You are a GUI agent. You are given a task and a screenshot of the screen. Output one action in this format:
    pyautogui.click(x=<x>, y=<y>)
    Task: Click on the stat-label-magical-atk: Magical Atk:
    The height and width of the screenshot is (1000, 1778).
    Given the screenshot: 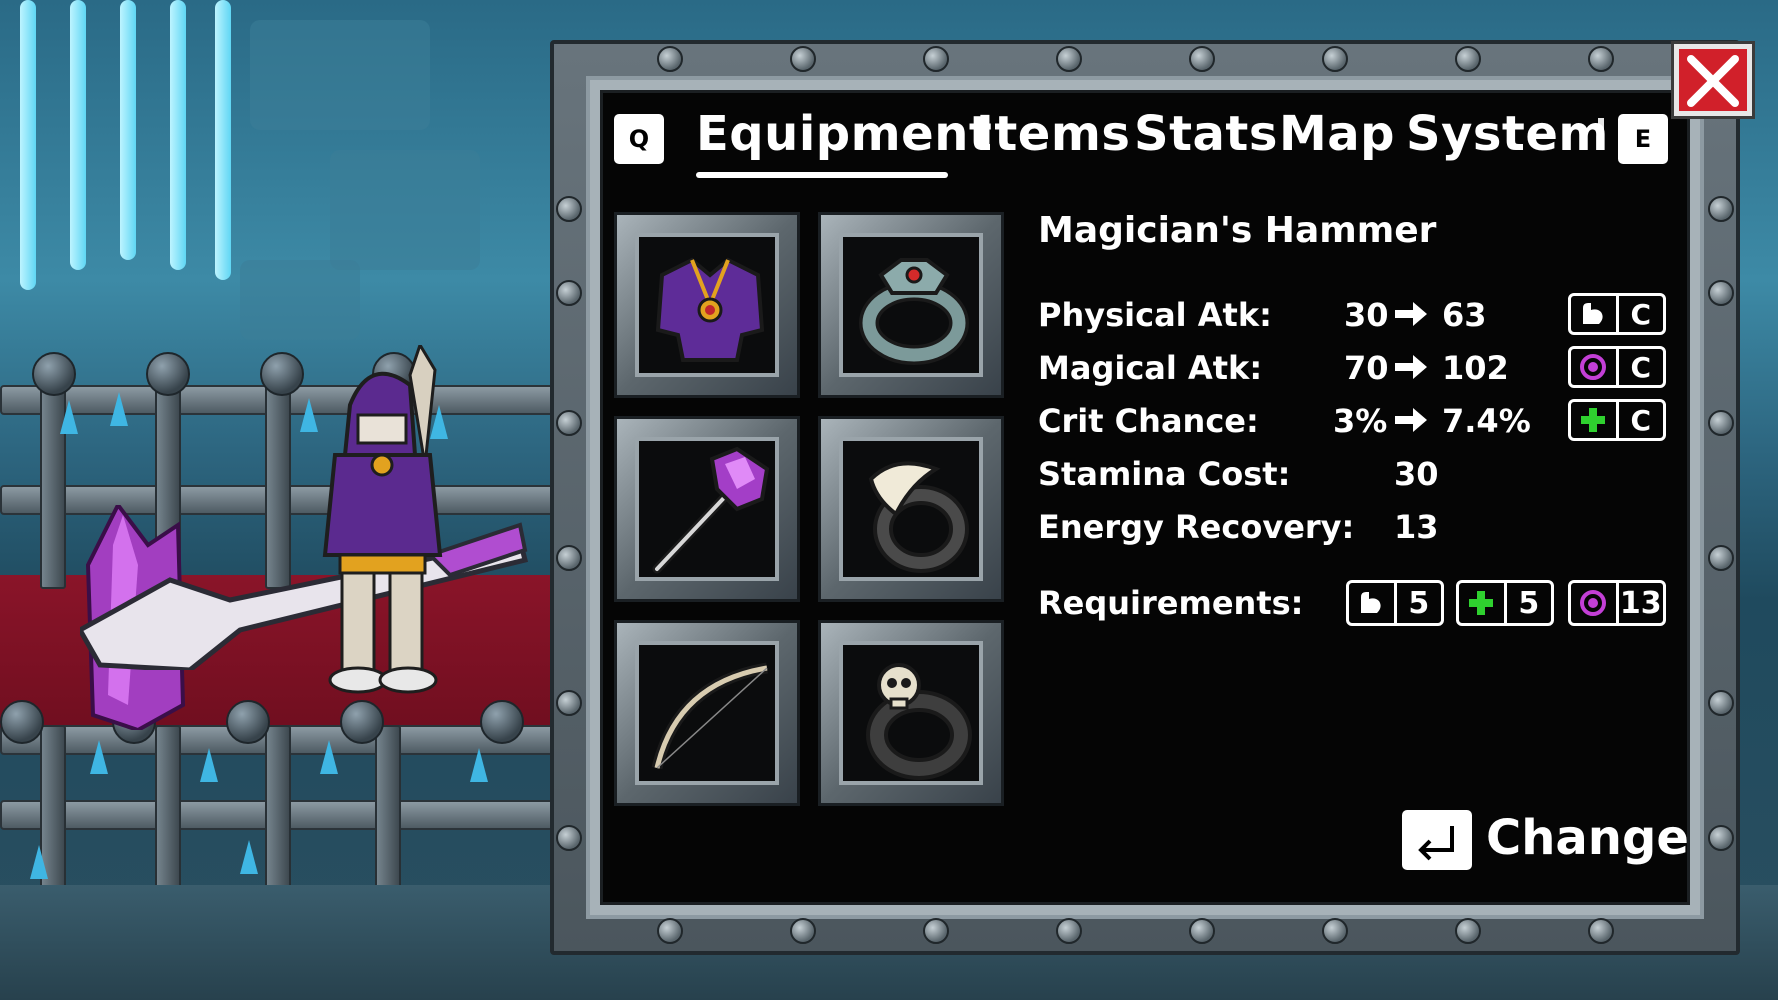 What is the action you would take?
    pyautogui.click(x=1150, y=368)
    